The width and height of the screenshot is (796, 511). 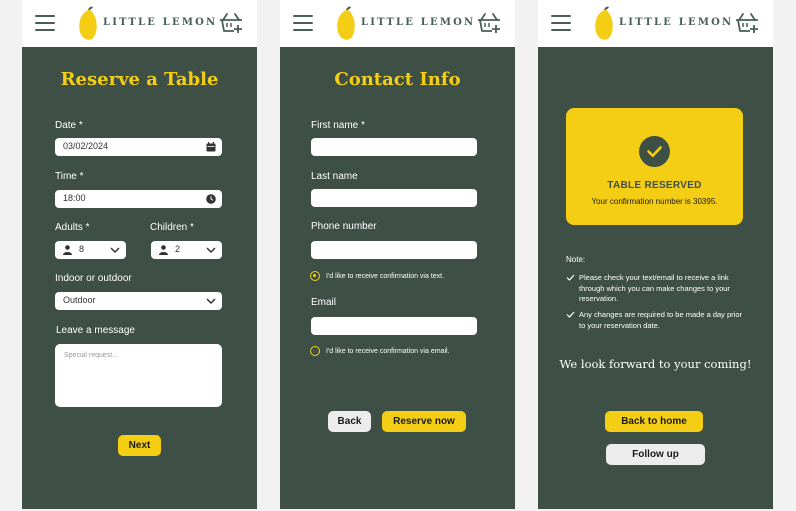 I want to click on date-value: 03/02/2024, so click(x=86, y=146).